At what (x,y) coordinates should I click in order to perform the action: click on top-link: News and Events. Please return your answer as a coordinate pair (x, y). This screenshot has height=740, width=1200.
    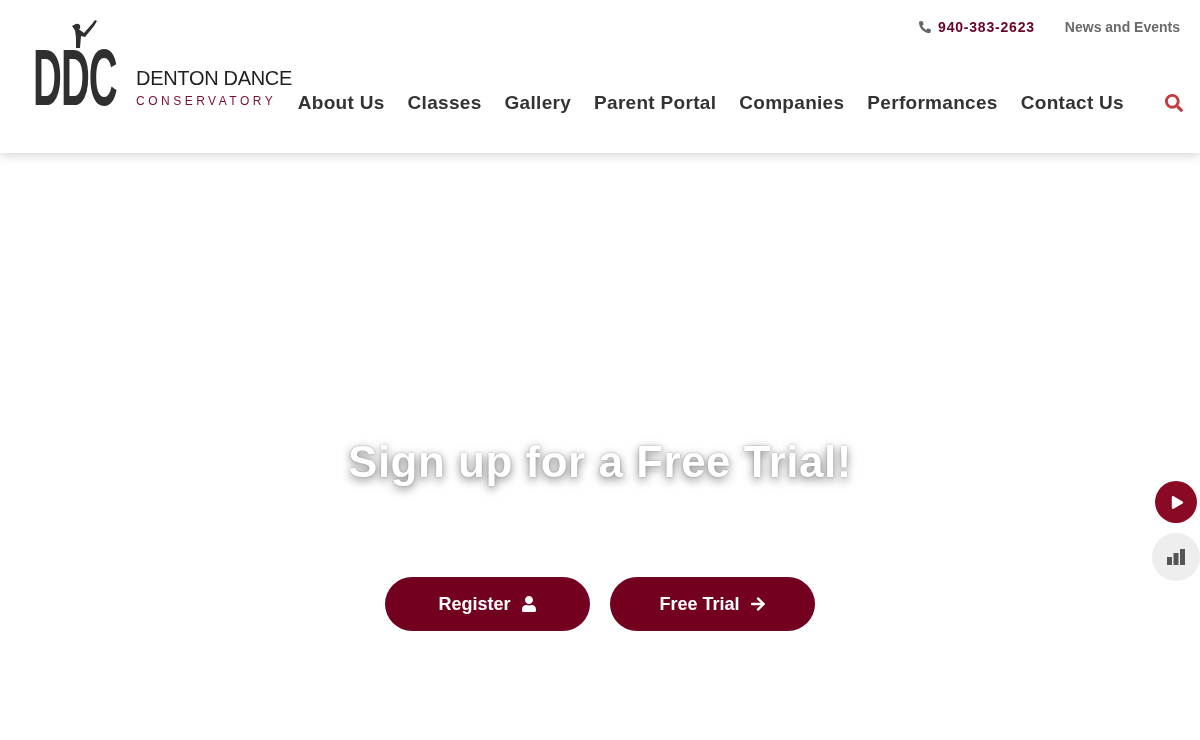
    Looking at the image, I should click on (1122, 27).